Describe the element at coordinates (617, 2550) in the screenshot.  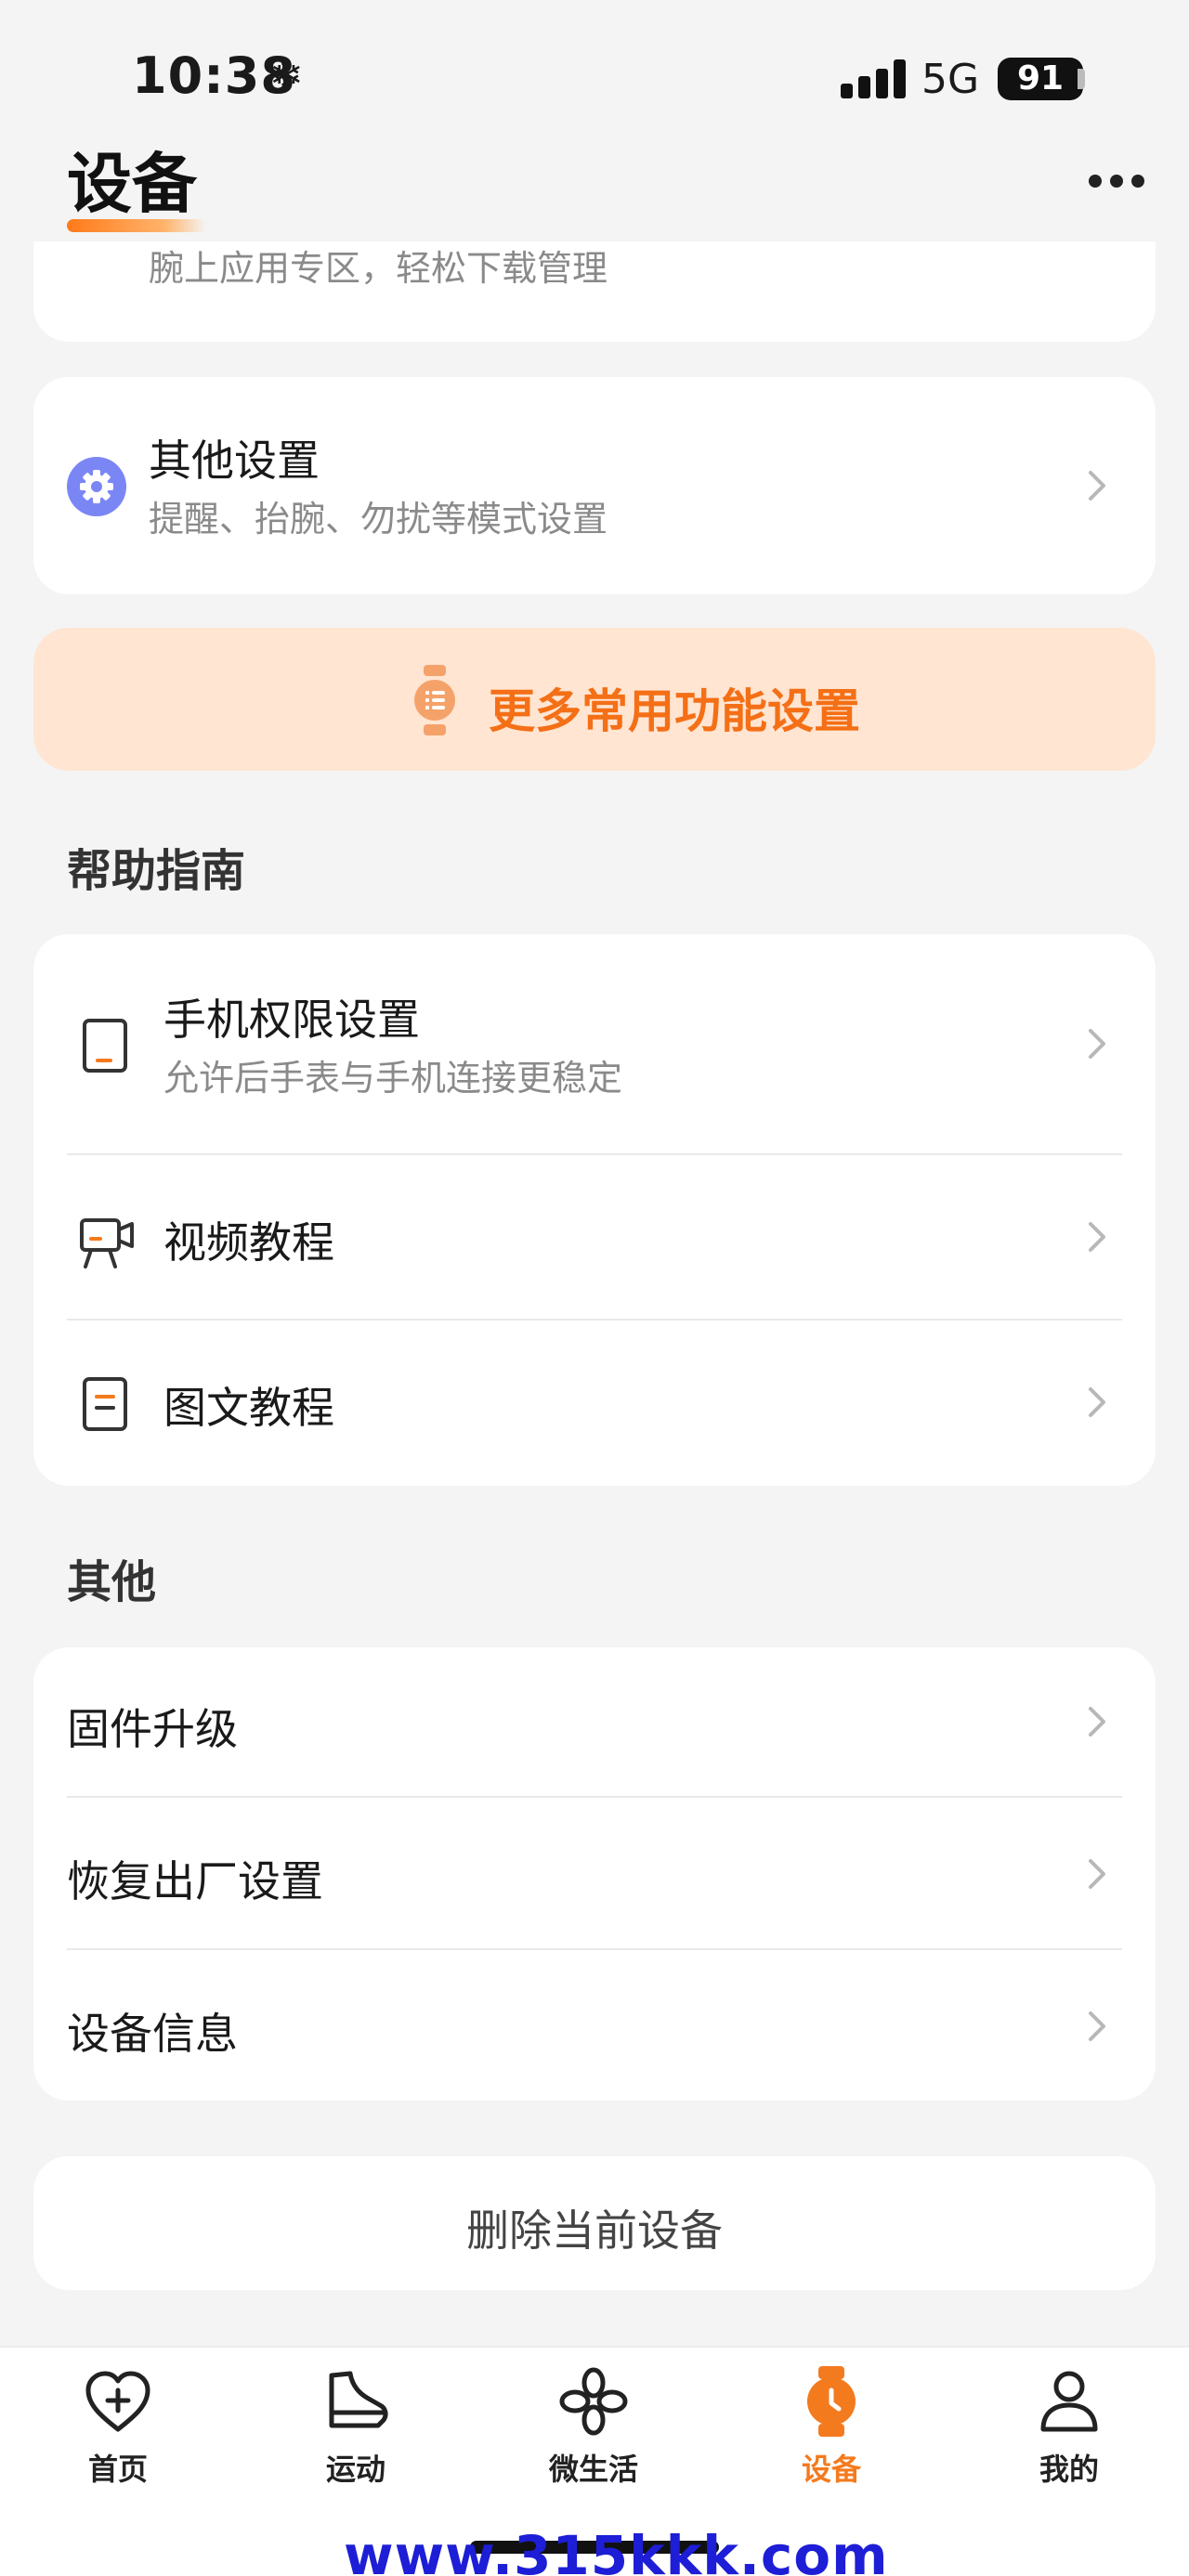
I see `watermark: www.315kkk.com` at that location.